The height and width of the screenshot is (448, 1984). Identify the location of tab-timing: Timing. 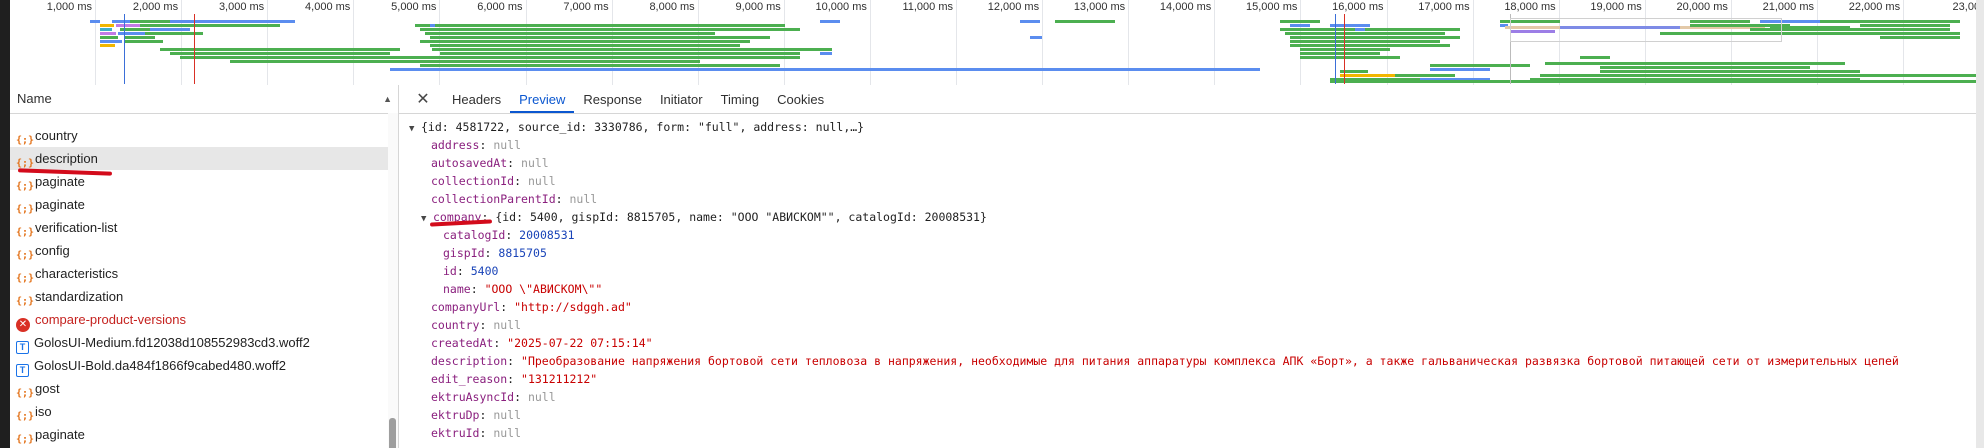
(740, 99).